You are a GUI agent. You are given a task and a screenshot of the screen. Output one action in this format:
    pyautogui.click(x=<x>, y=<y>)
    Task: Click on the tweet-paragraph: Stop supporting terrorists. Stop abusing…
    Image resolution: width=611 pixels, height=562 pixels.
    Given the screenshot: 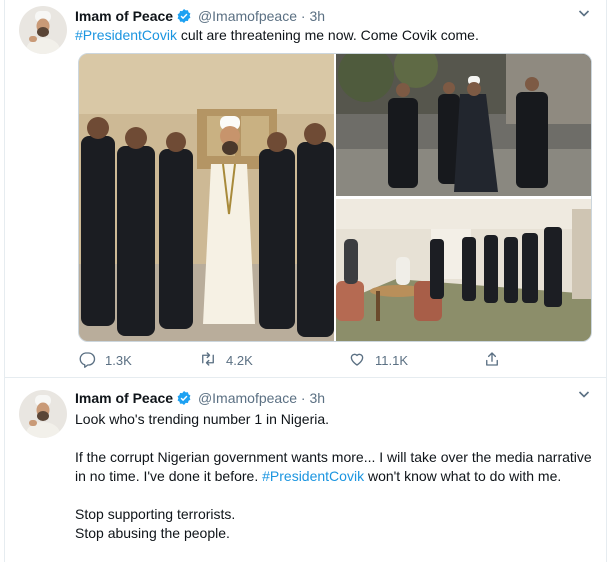 What is the action you would take?
    pyautogui.click(x=335, y=524)
    